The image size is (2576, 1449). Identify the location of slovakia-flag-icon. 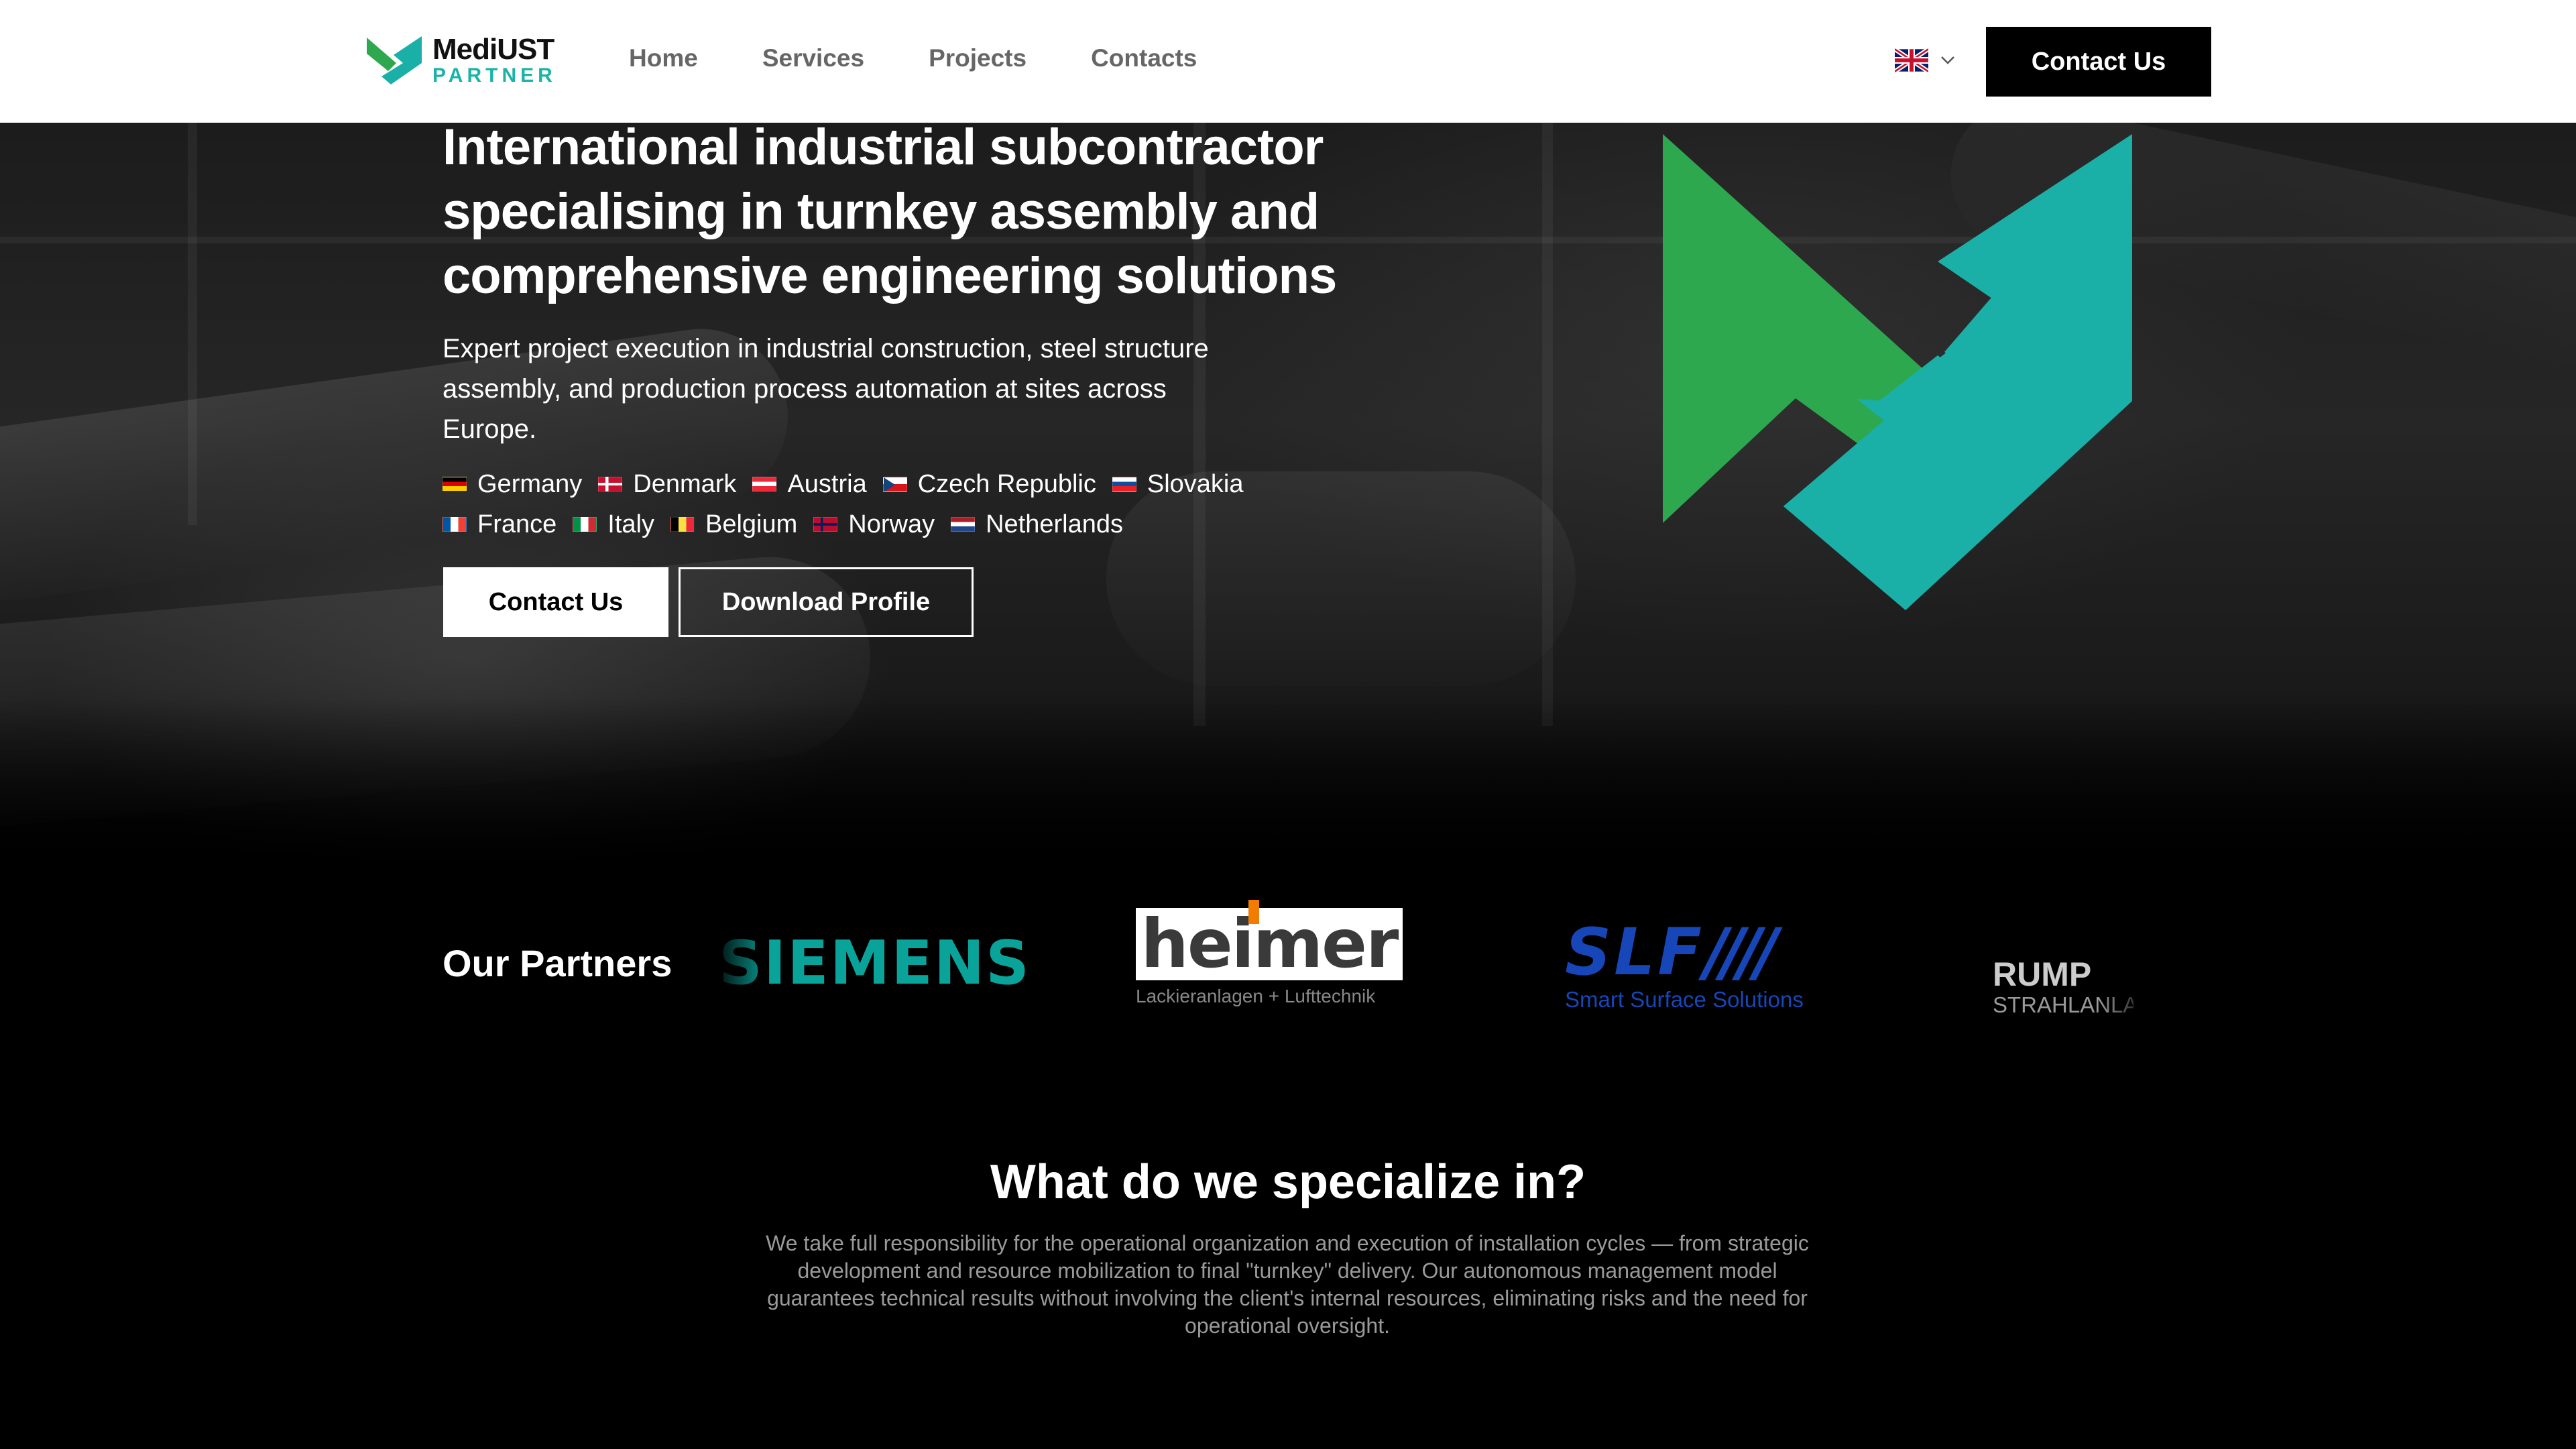
(1124, 484).